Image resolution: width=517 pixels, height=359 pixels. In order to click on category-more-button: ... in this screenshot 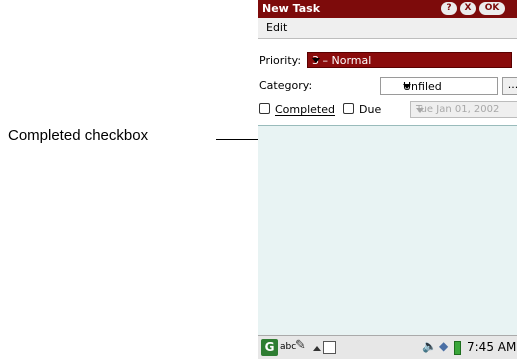, I will do `click(509, 86)`.